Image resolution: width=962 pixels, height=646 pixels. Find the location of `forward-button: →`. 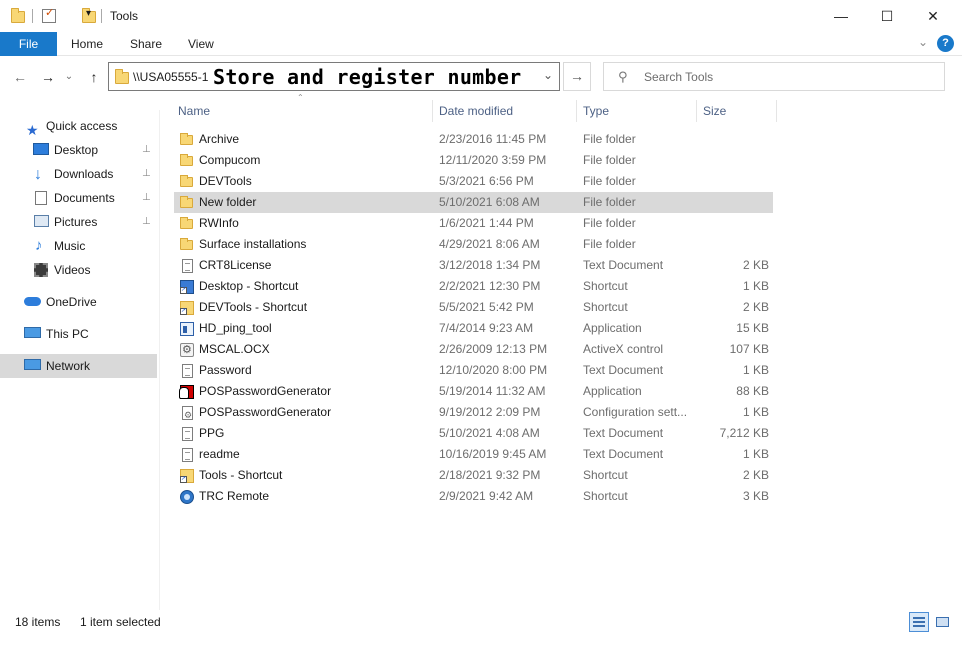

forward-button: → is located at coordinates (48, 77).